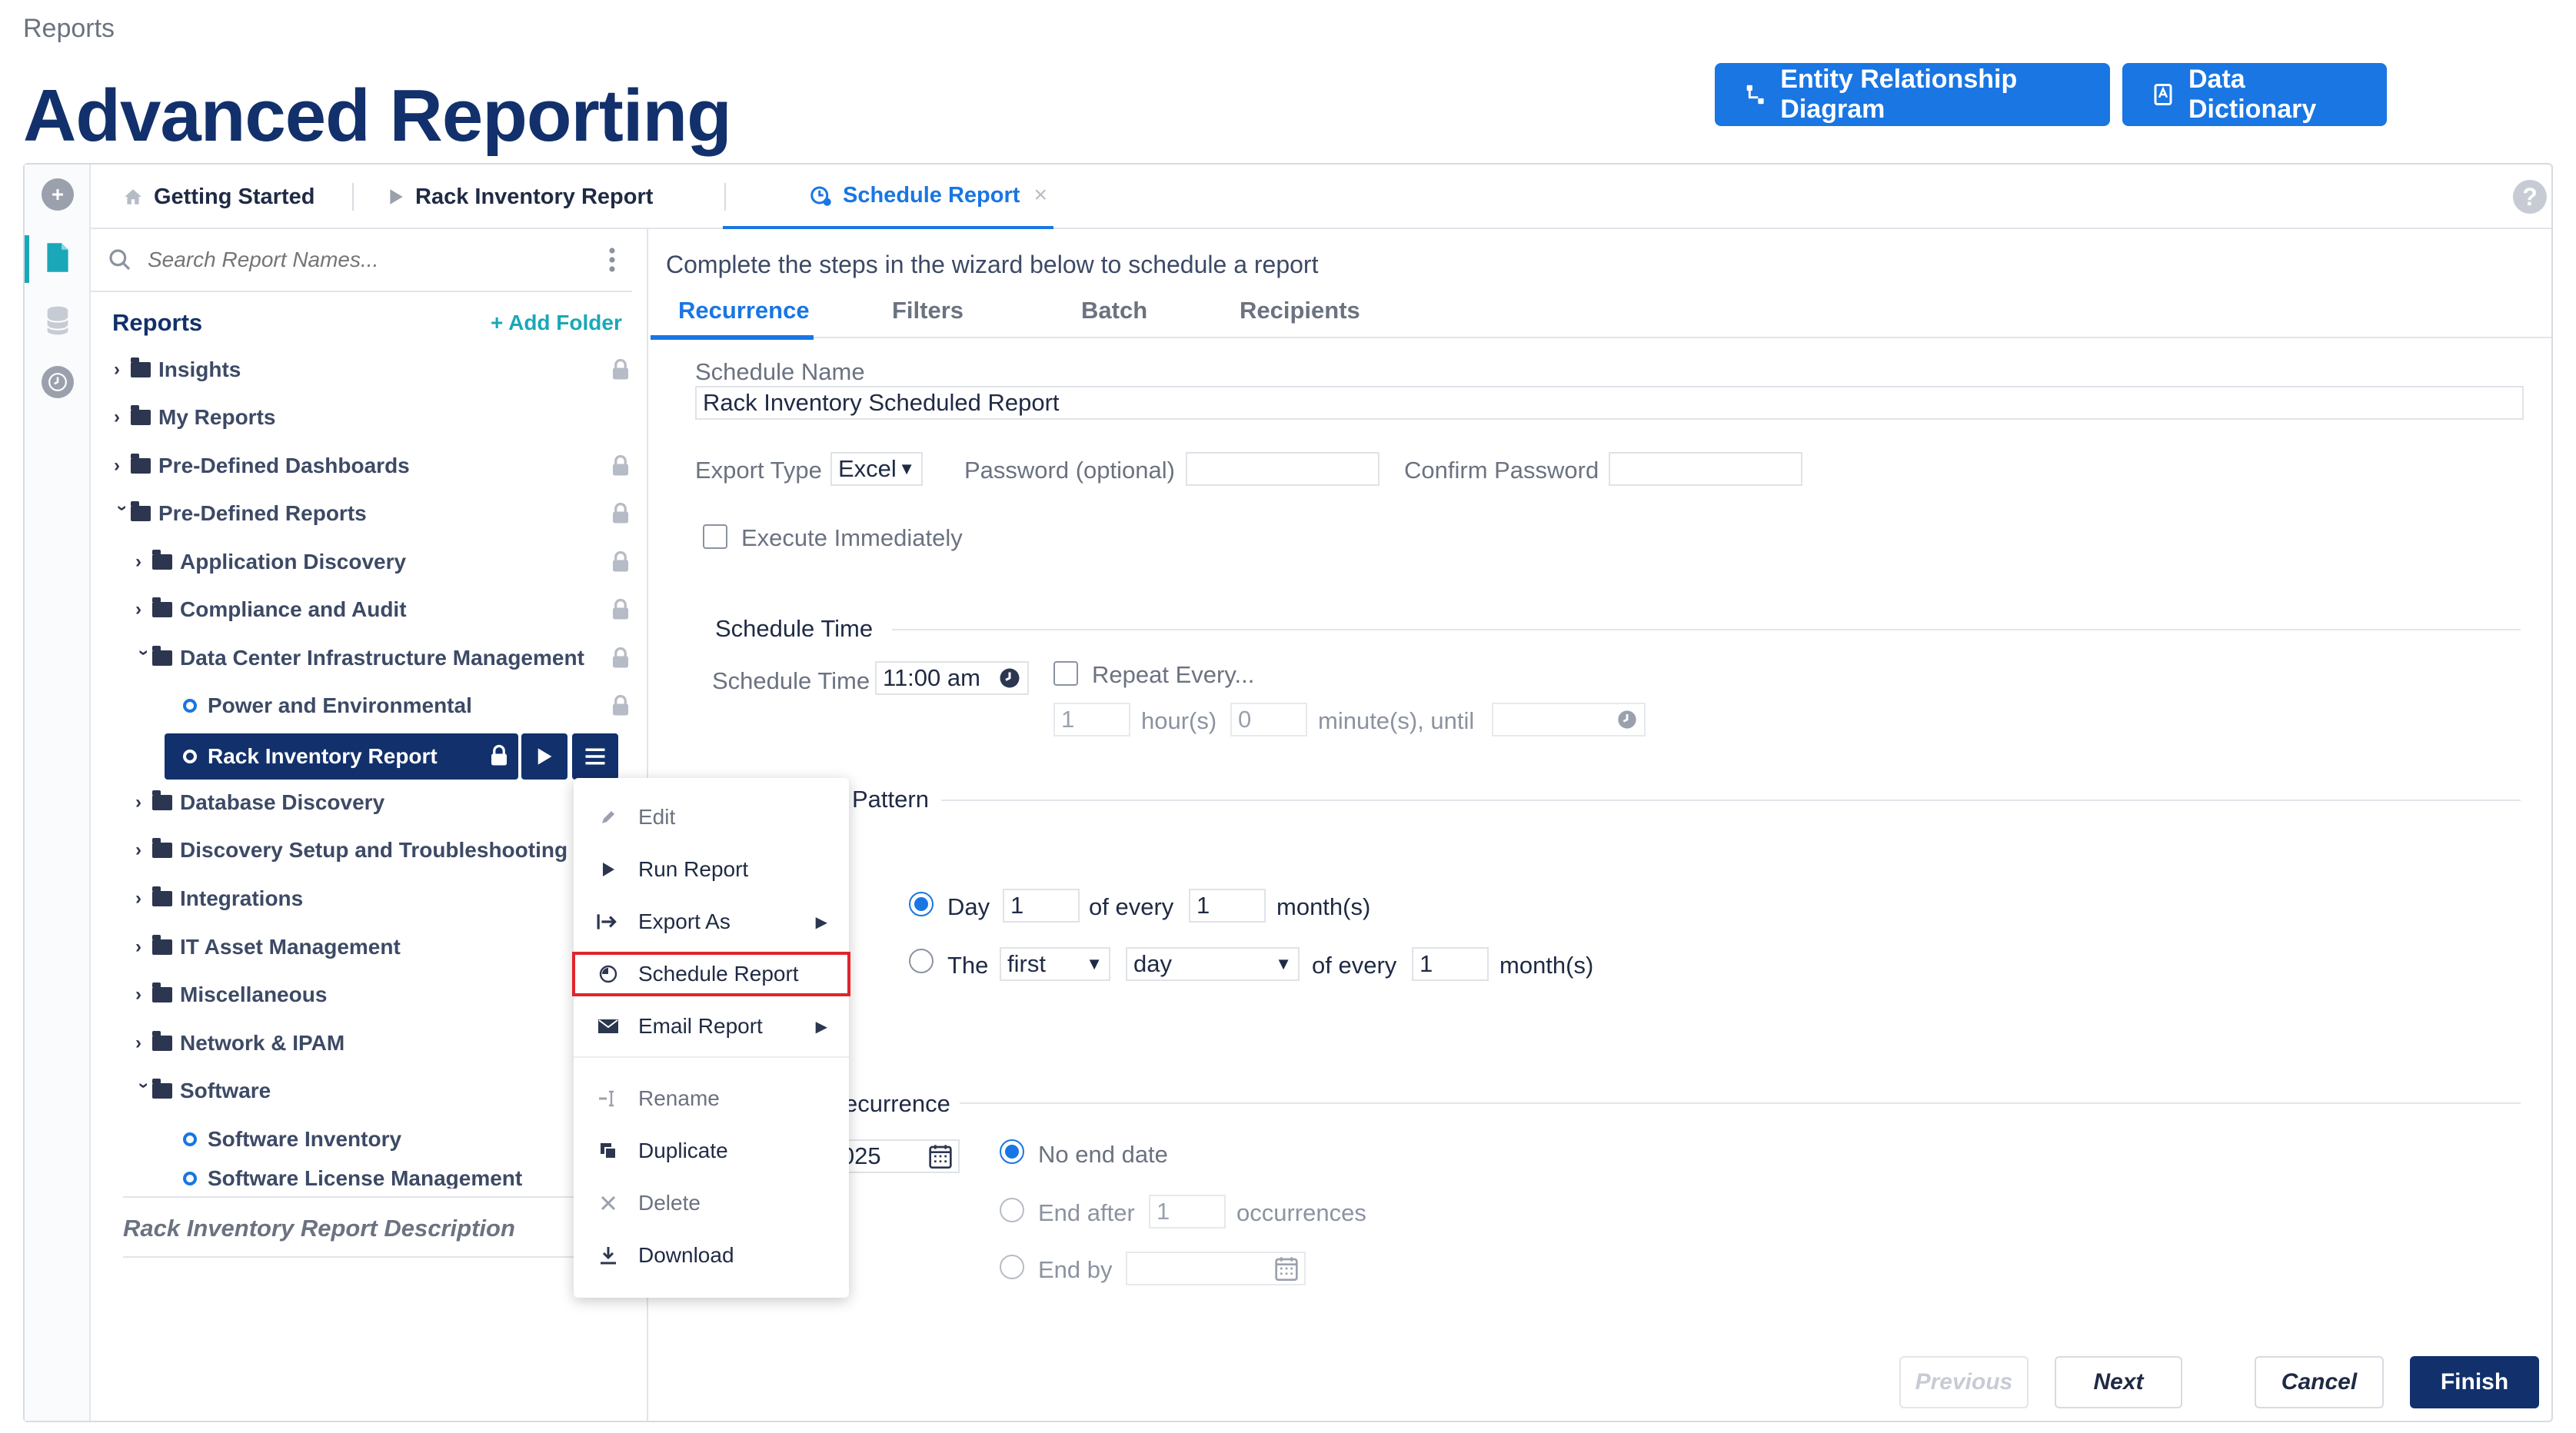  Describe the element at coordinates (1964, 1382) in the screenshot. I see `previous-button: Previous` at that location.